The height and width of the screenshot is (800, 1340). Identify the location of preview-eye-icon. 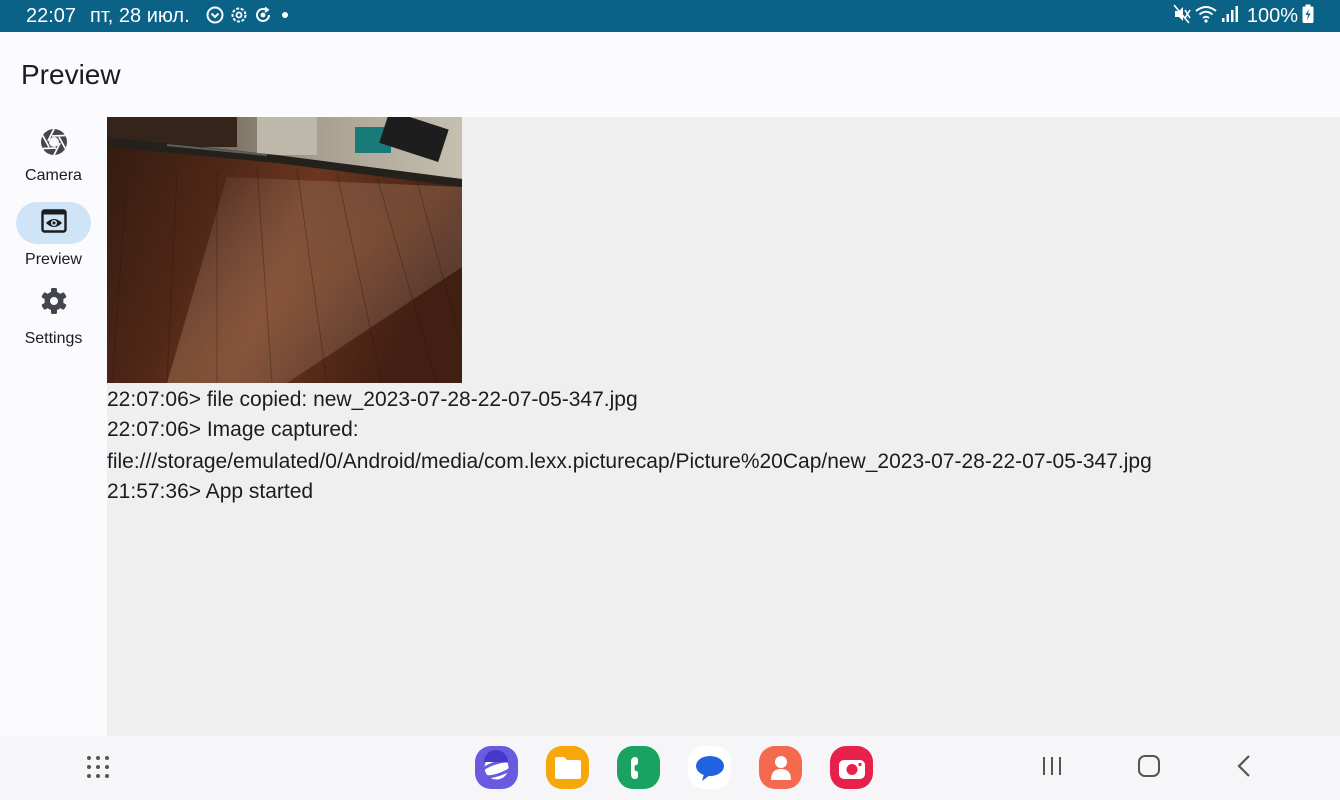
(53, 223).